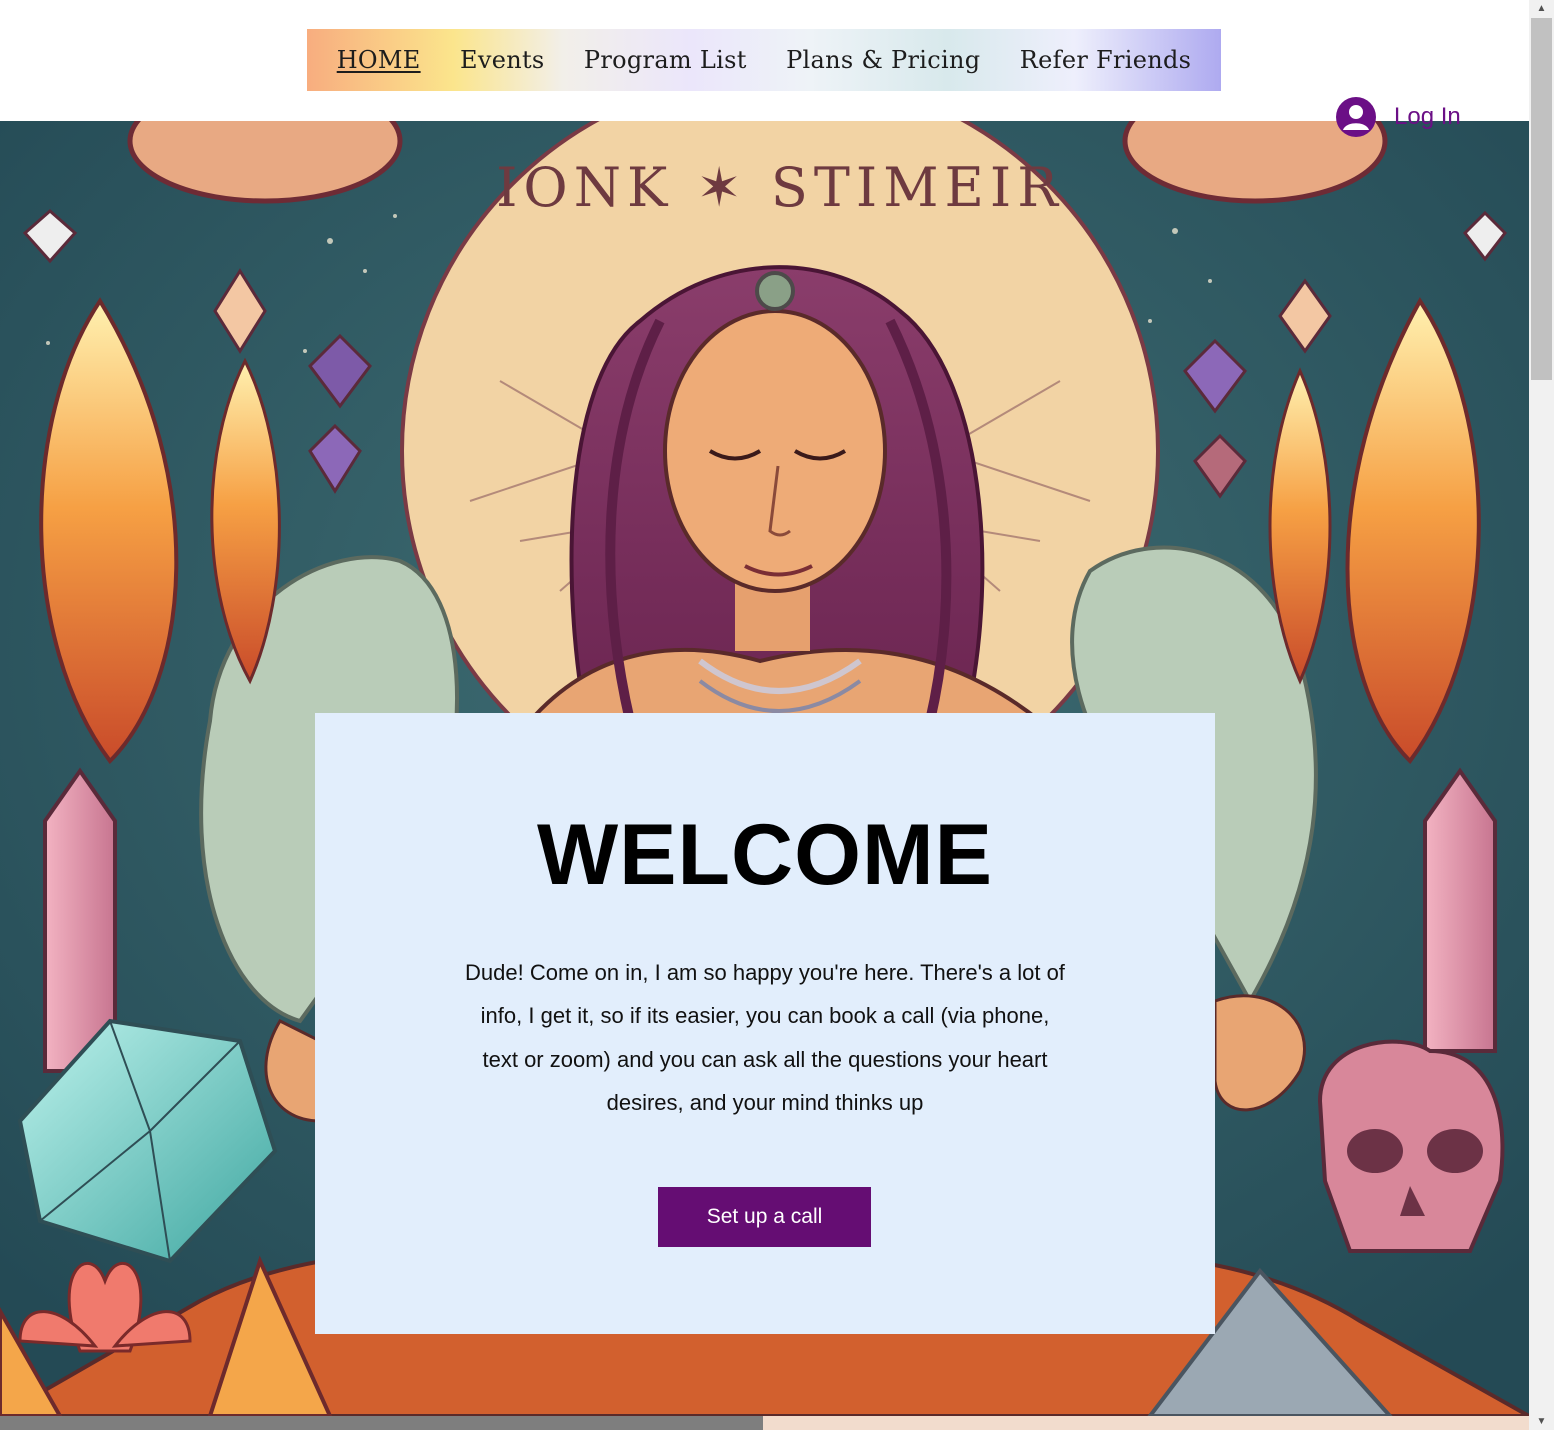 The image size is (1554, 1430). I want to click on footer-strip-left, so click(381, 1423).